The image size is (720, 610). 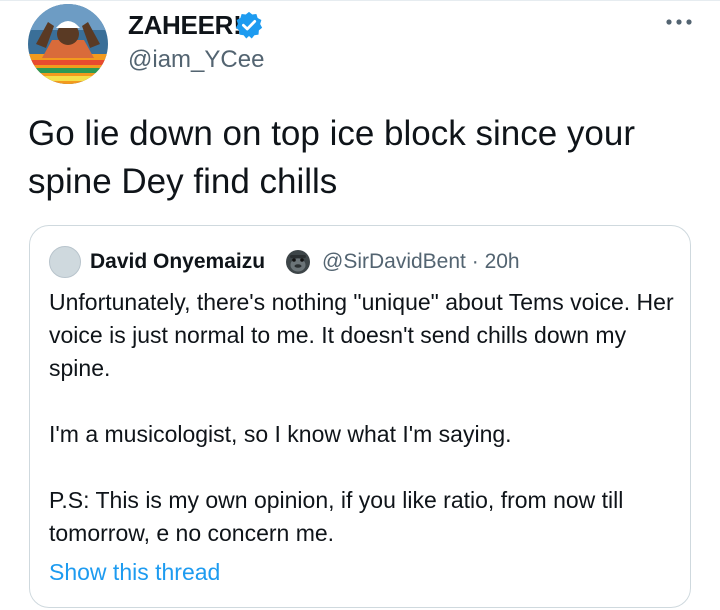 What do you see at coordinates (134, 572) in the screenshot?
I see `show-thread-link: Show this thread` at bounding box center [134, 572].